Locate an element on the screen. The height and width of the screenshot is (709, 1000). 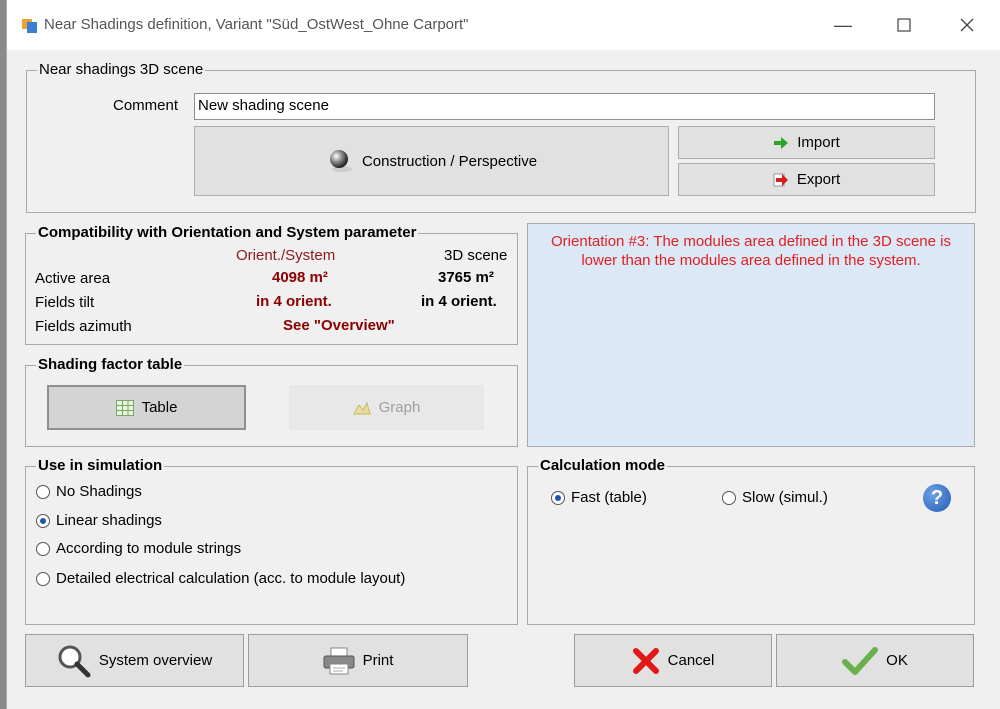
comment-input: New shading scene is located at coordinates (564, 106).